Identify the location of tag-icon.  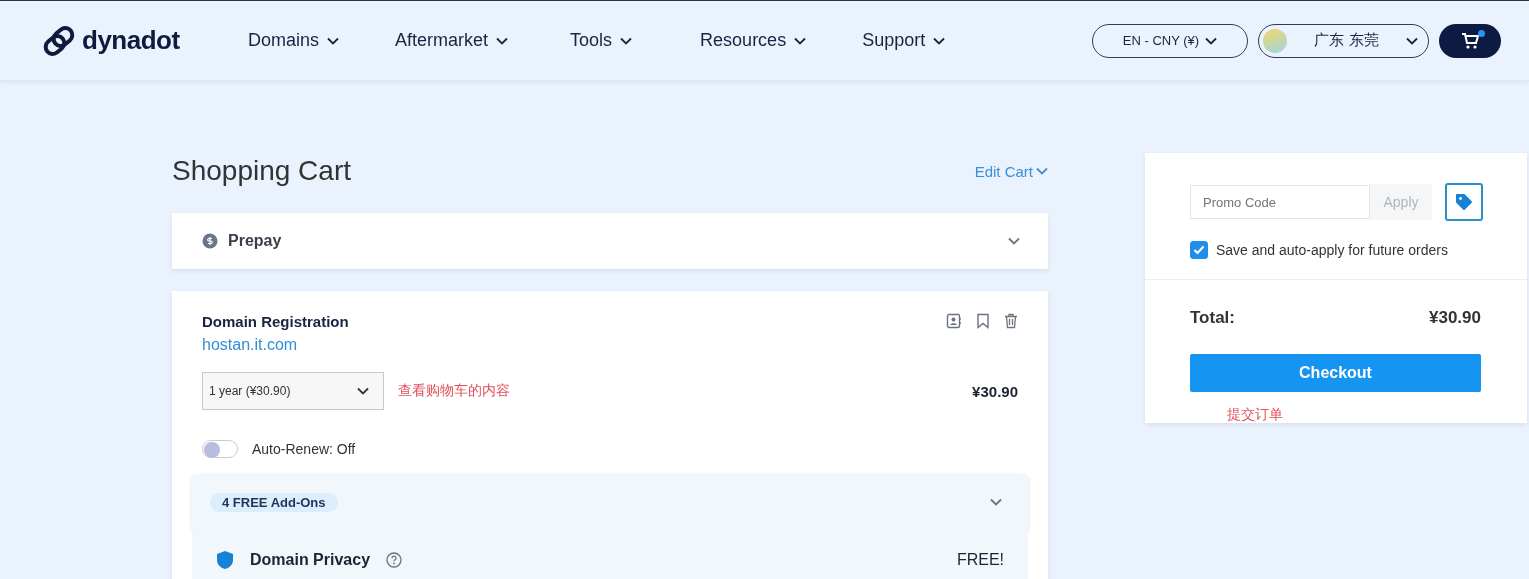
(1464, 202).